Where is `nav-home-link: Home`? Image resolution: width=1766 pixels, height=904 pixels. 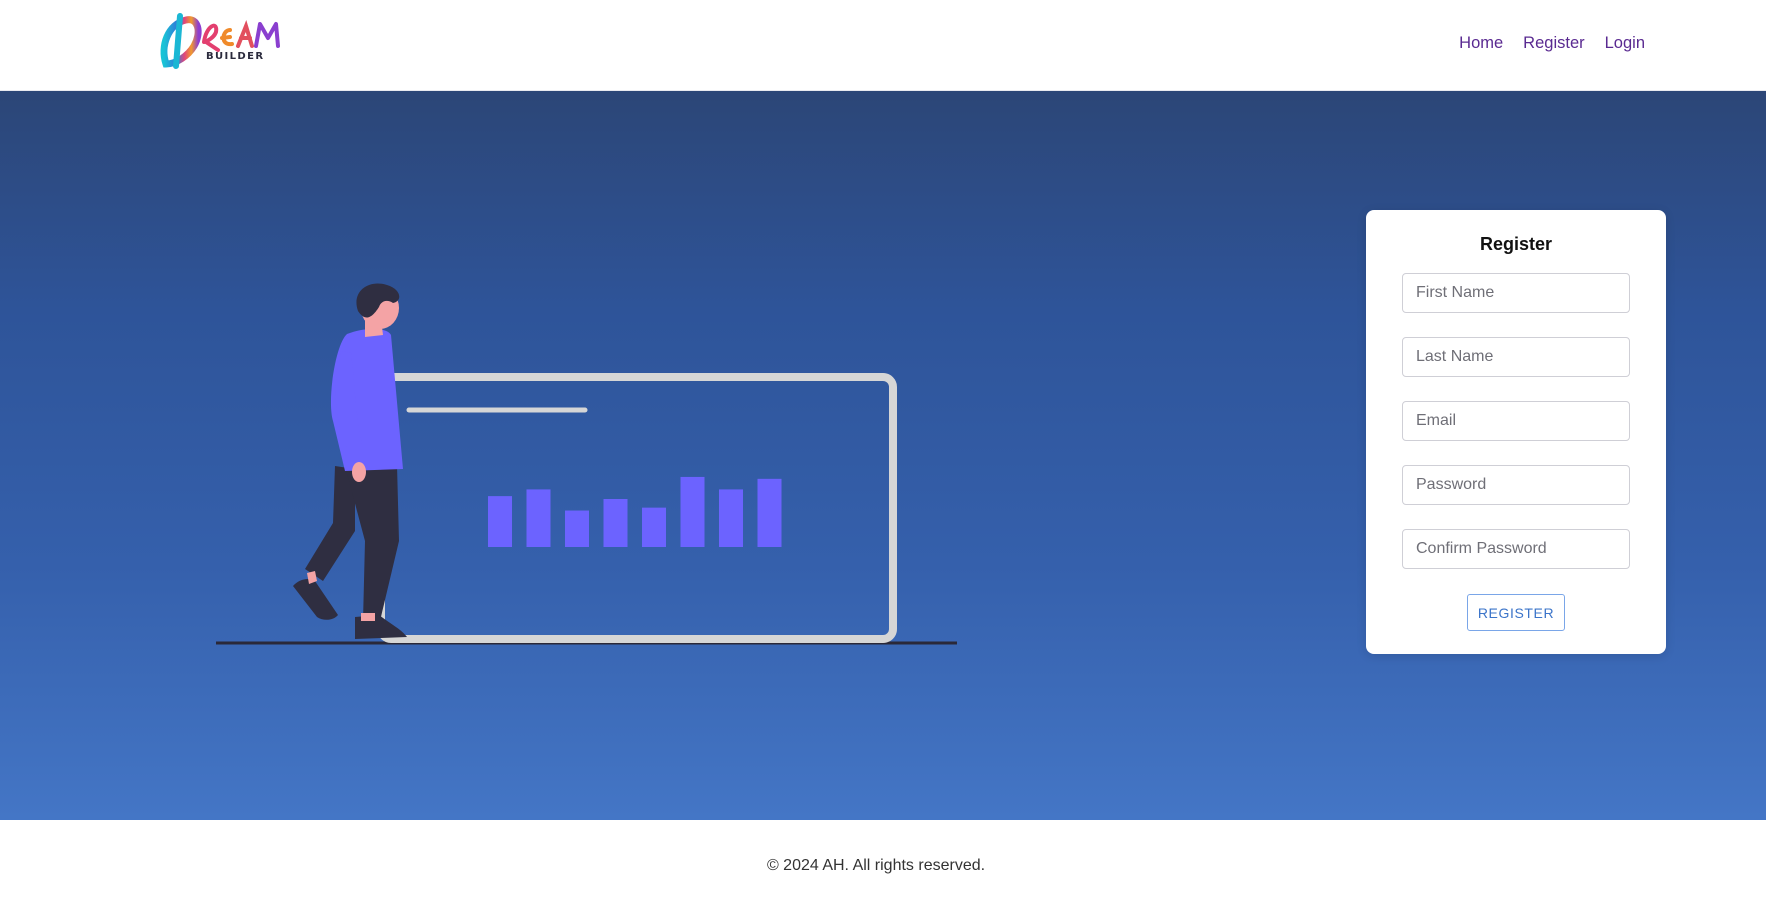
nav-home-link: Home is located at coordinates (1481, 43).